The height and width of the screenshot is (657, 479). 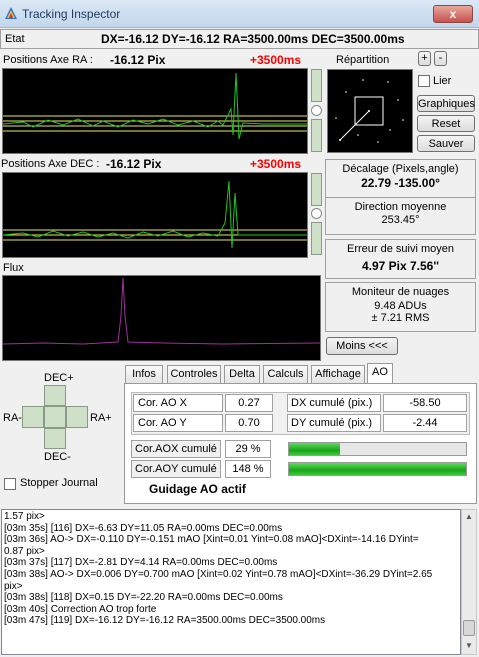 What do you see at coordinates (446, 123) in the screenshot?
I see `reset-button: Reset` at bounding box center [446, 123].